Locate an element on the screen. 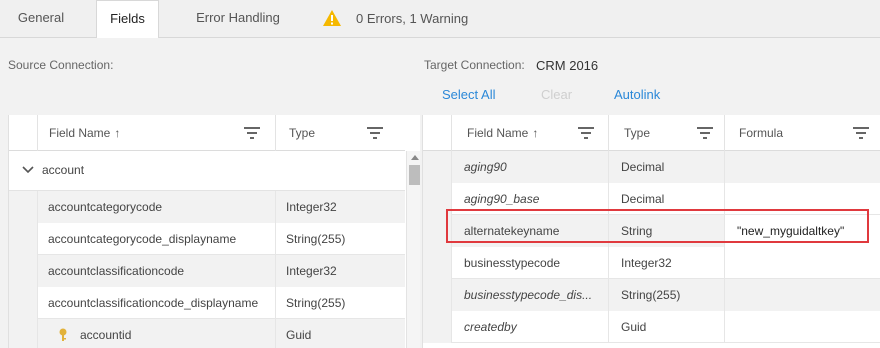 The width and height of the screenshot is (880, 348). table-row: aging90 Decimal is located at coordinates (651, 167).